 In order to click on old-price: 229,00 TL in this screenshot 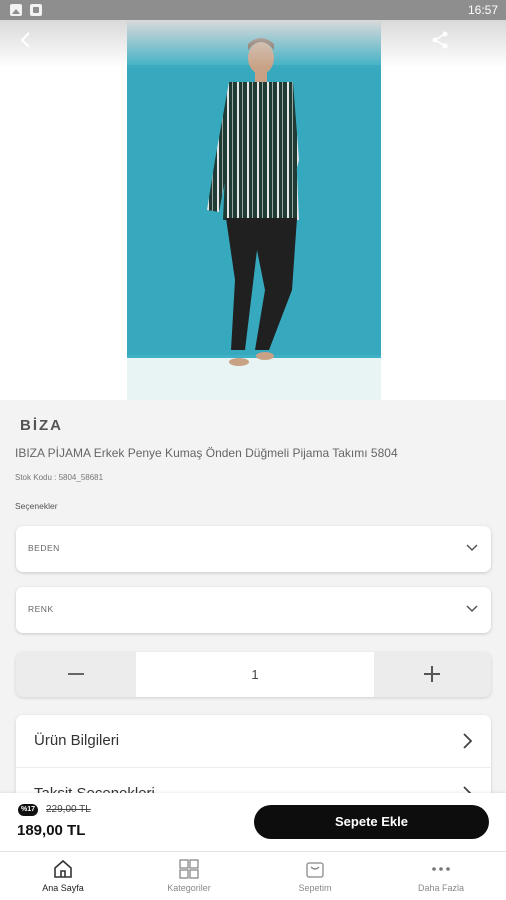, I will do `click(68, 809)`.